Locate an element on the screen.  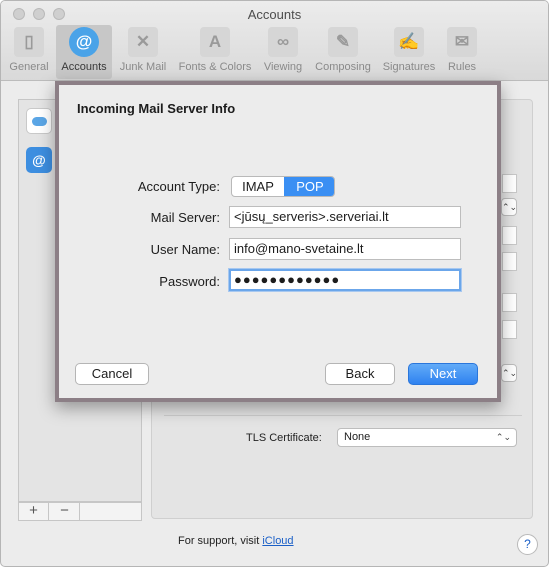
fonts-colors-icon: A is located at coordinates (215, 42).